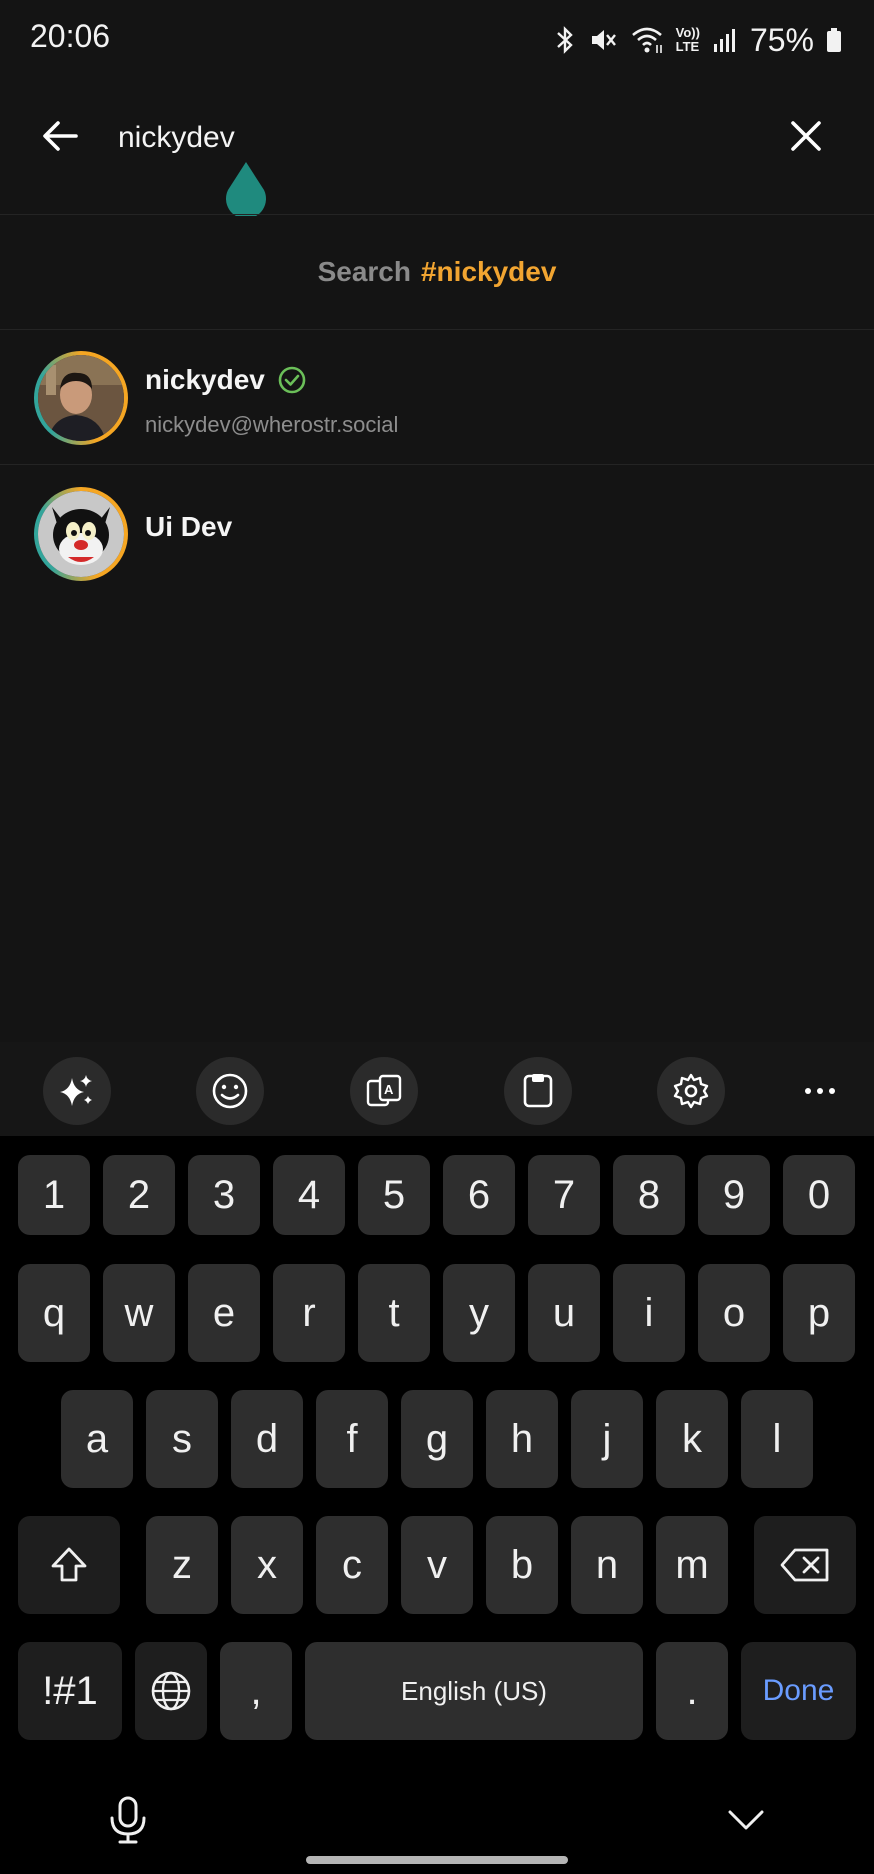 This screenshot has height=1874, width=874. I want to click on globe-icon, so click(171, 1691).